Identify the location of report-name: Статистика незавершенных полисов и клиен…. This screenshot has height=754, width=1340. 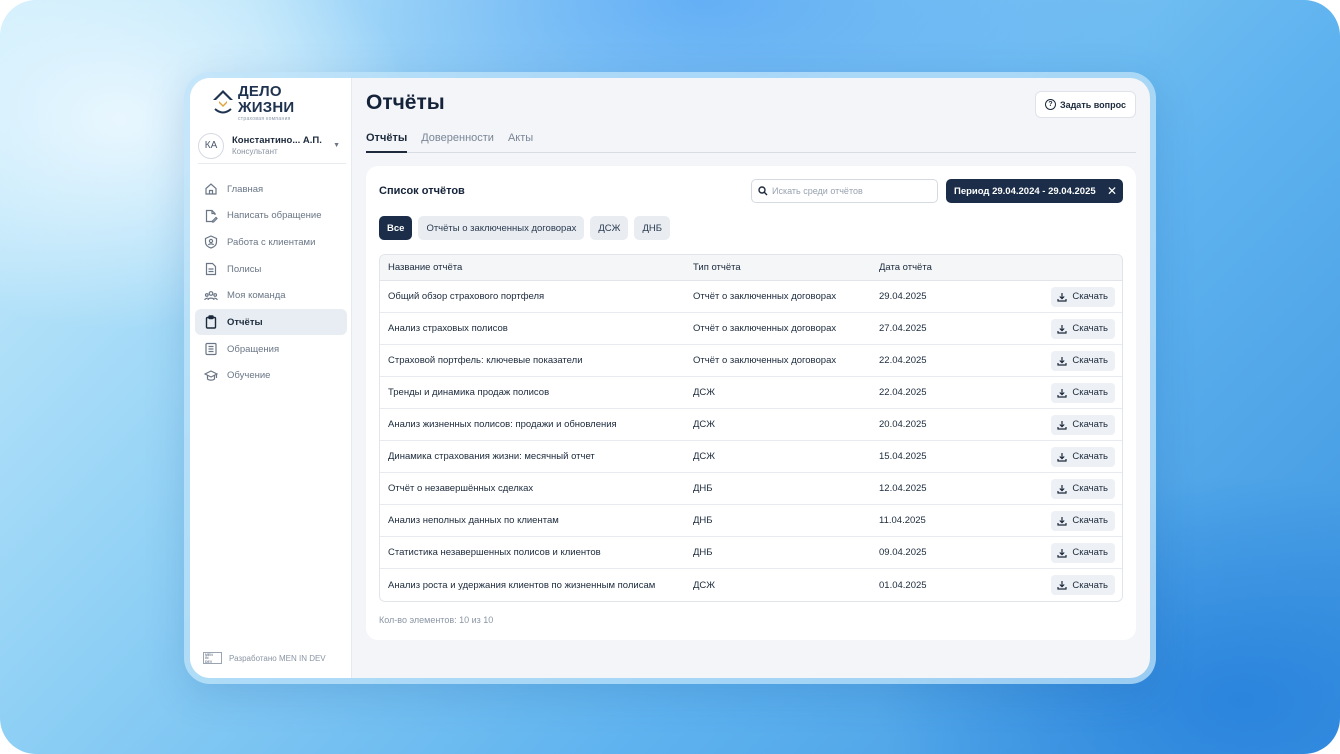
(494, 552).